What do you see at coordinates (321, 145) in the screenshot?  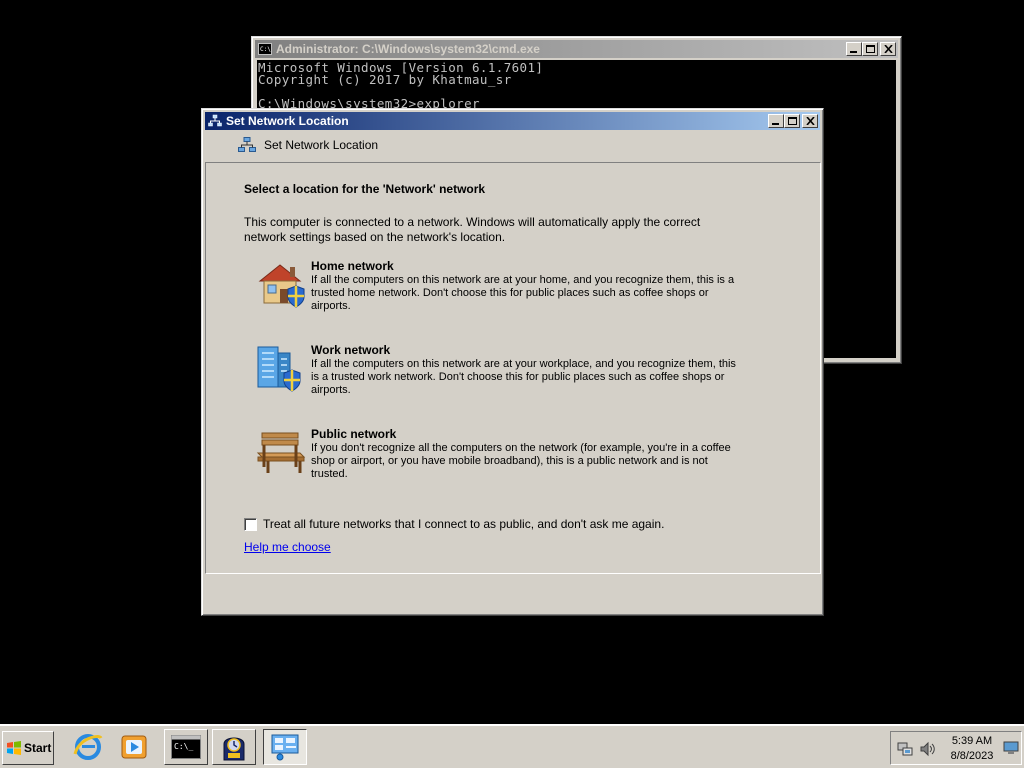 I see `dialog-header-title: Set Network Location` at bounding box center [321, 145].